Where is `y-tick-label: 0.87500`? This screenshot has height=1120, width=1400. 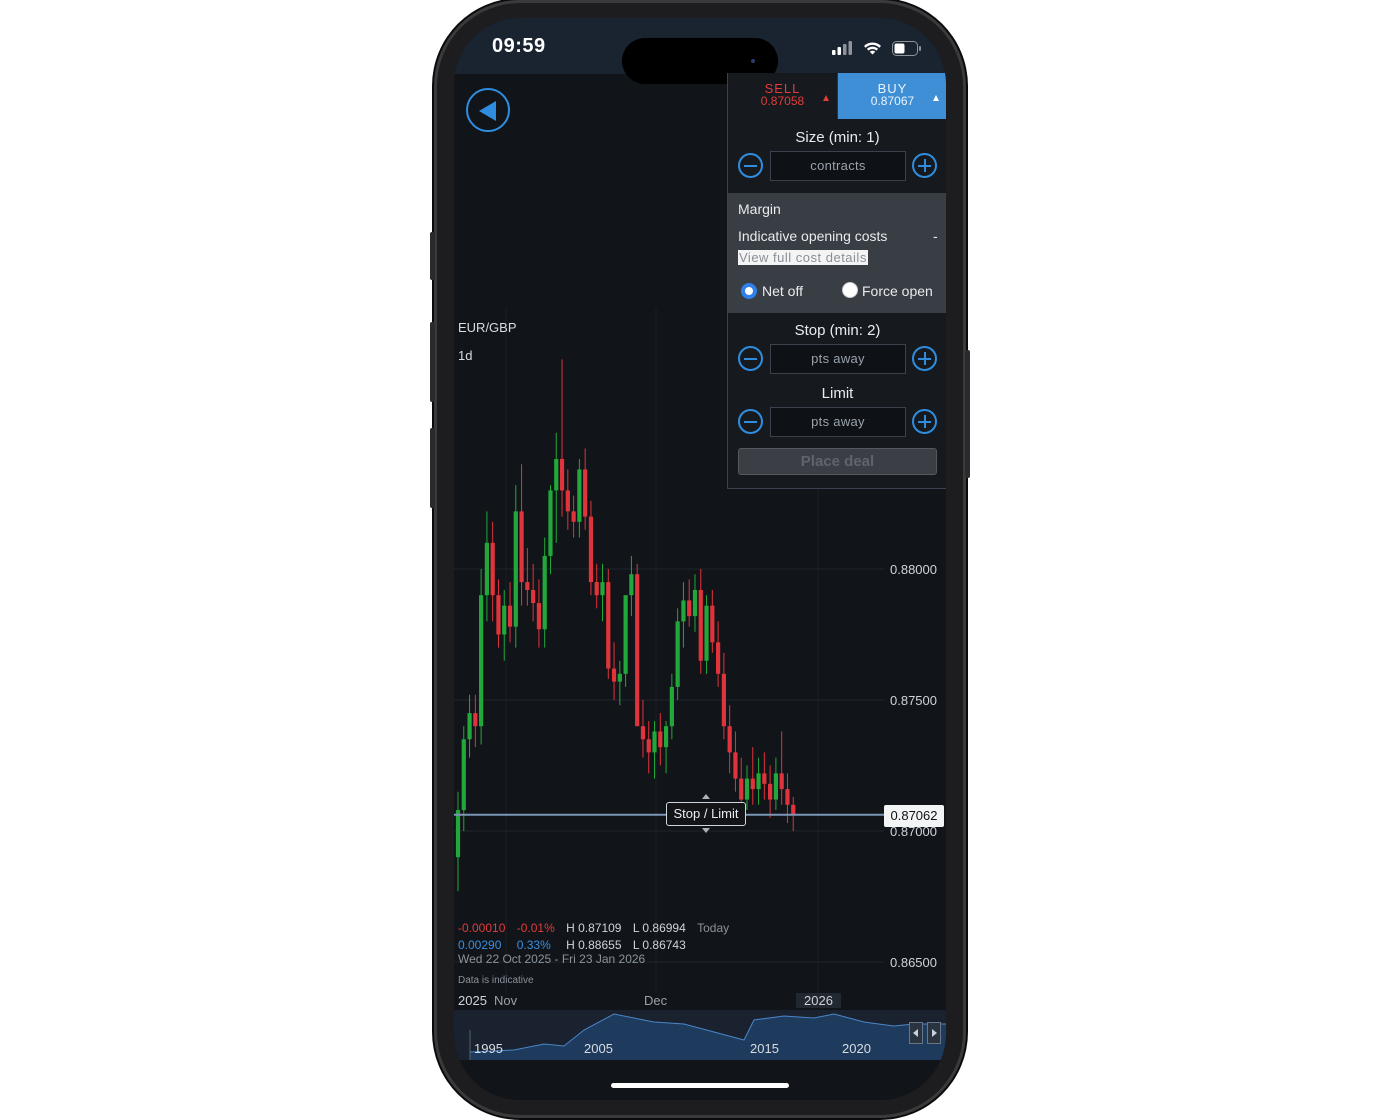 y-tick-label: 0.87500 is located at coordinates (913, 700).